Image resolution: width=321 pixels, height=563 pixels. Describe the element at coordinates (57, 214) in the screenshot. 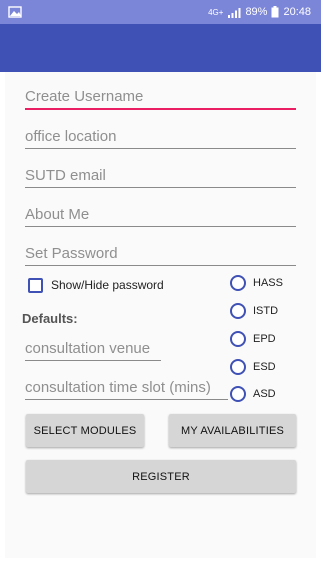

I see `about-me-placeholder: About Me` at that location.